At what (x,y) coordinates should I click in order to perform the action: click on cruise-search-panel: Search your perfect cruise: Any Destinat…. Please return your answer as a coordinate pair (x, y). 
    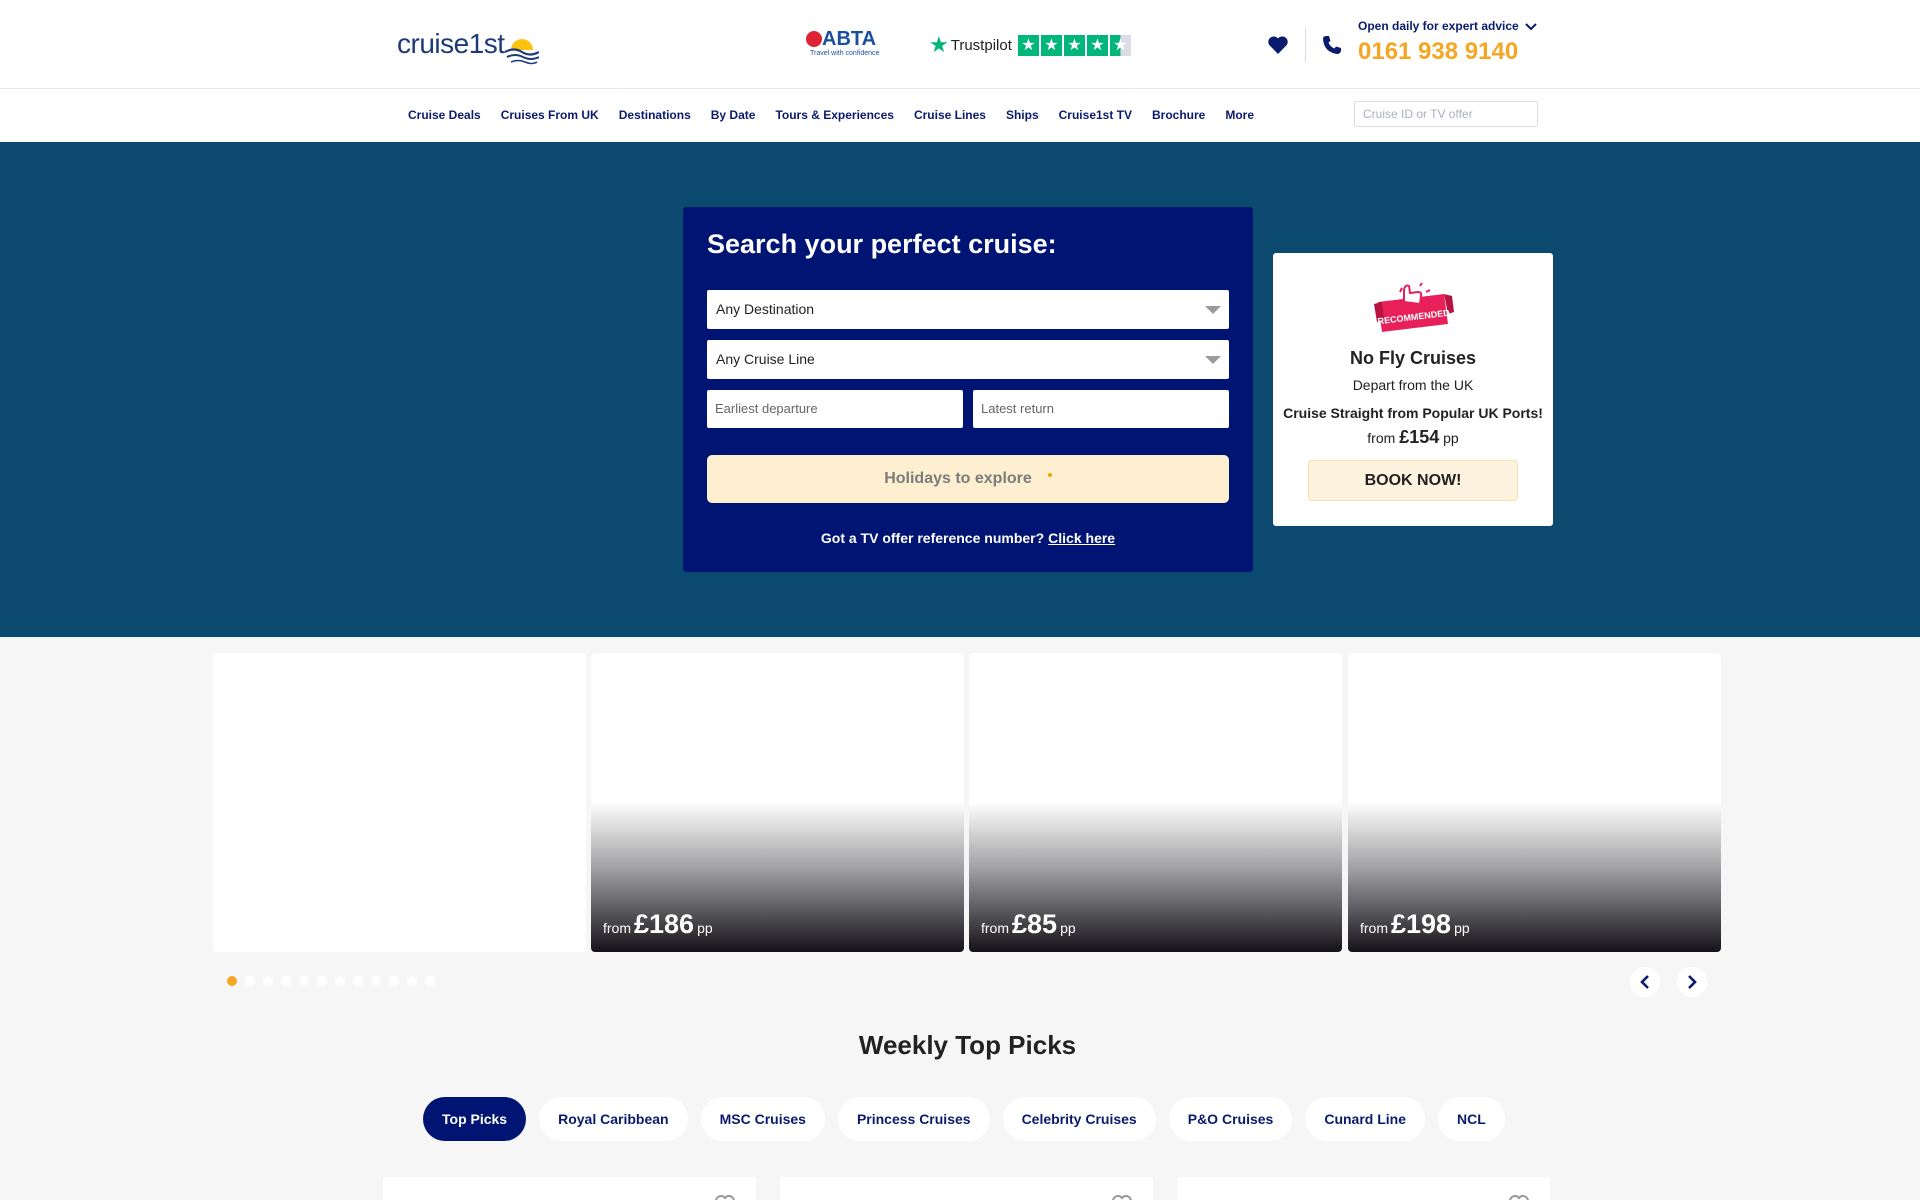
    Looking at the image, I should click on (968, 389).